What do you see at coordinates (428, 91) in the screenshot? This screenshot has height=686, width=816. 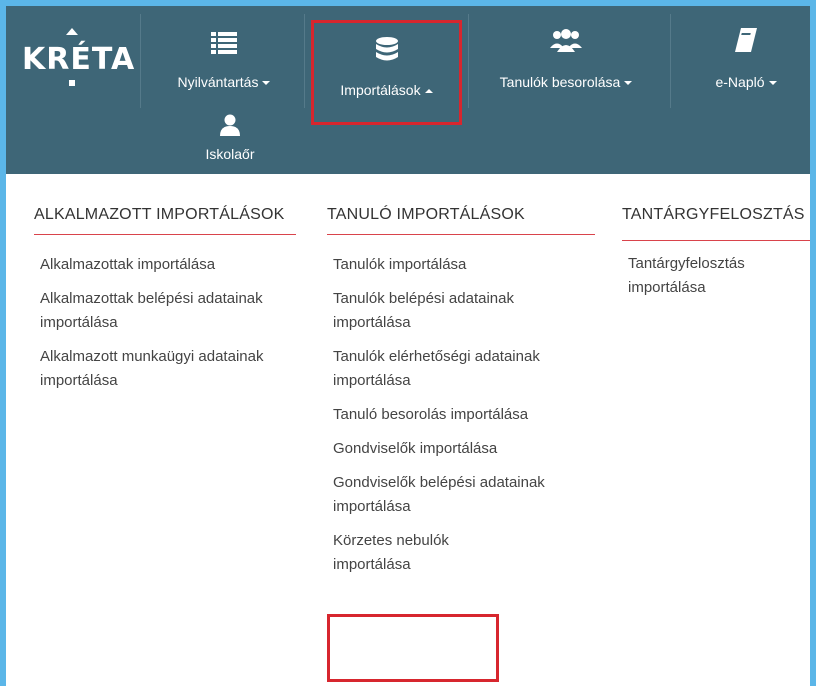 I see `caret-up-icon` at bounding box center [428, 91].